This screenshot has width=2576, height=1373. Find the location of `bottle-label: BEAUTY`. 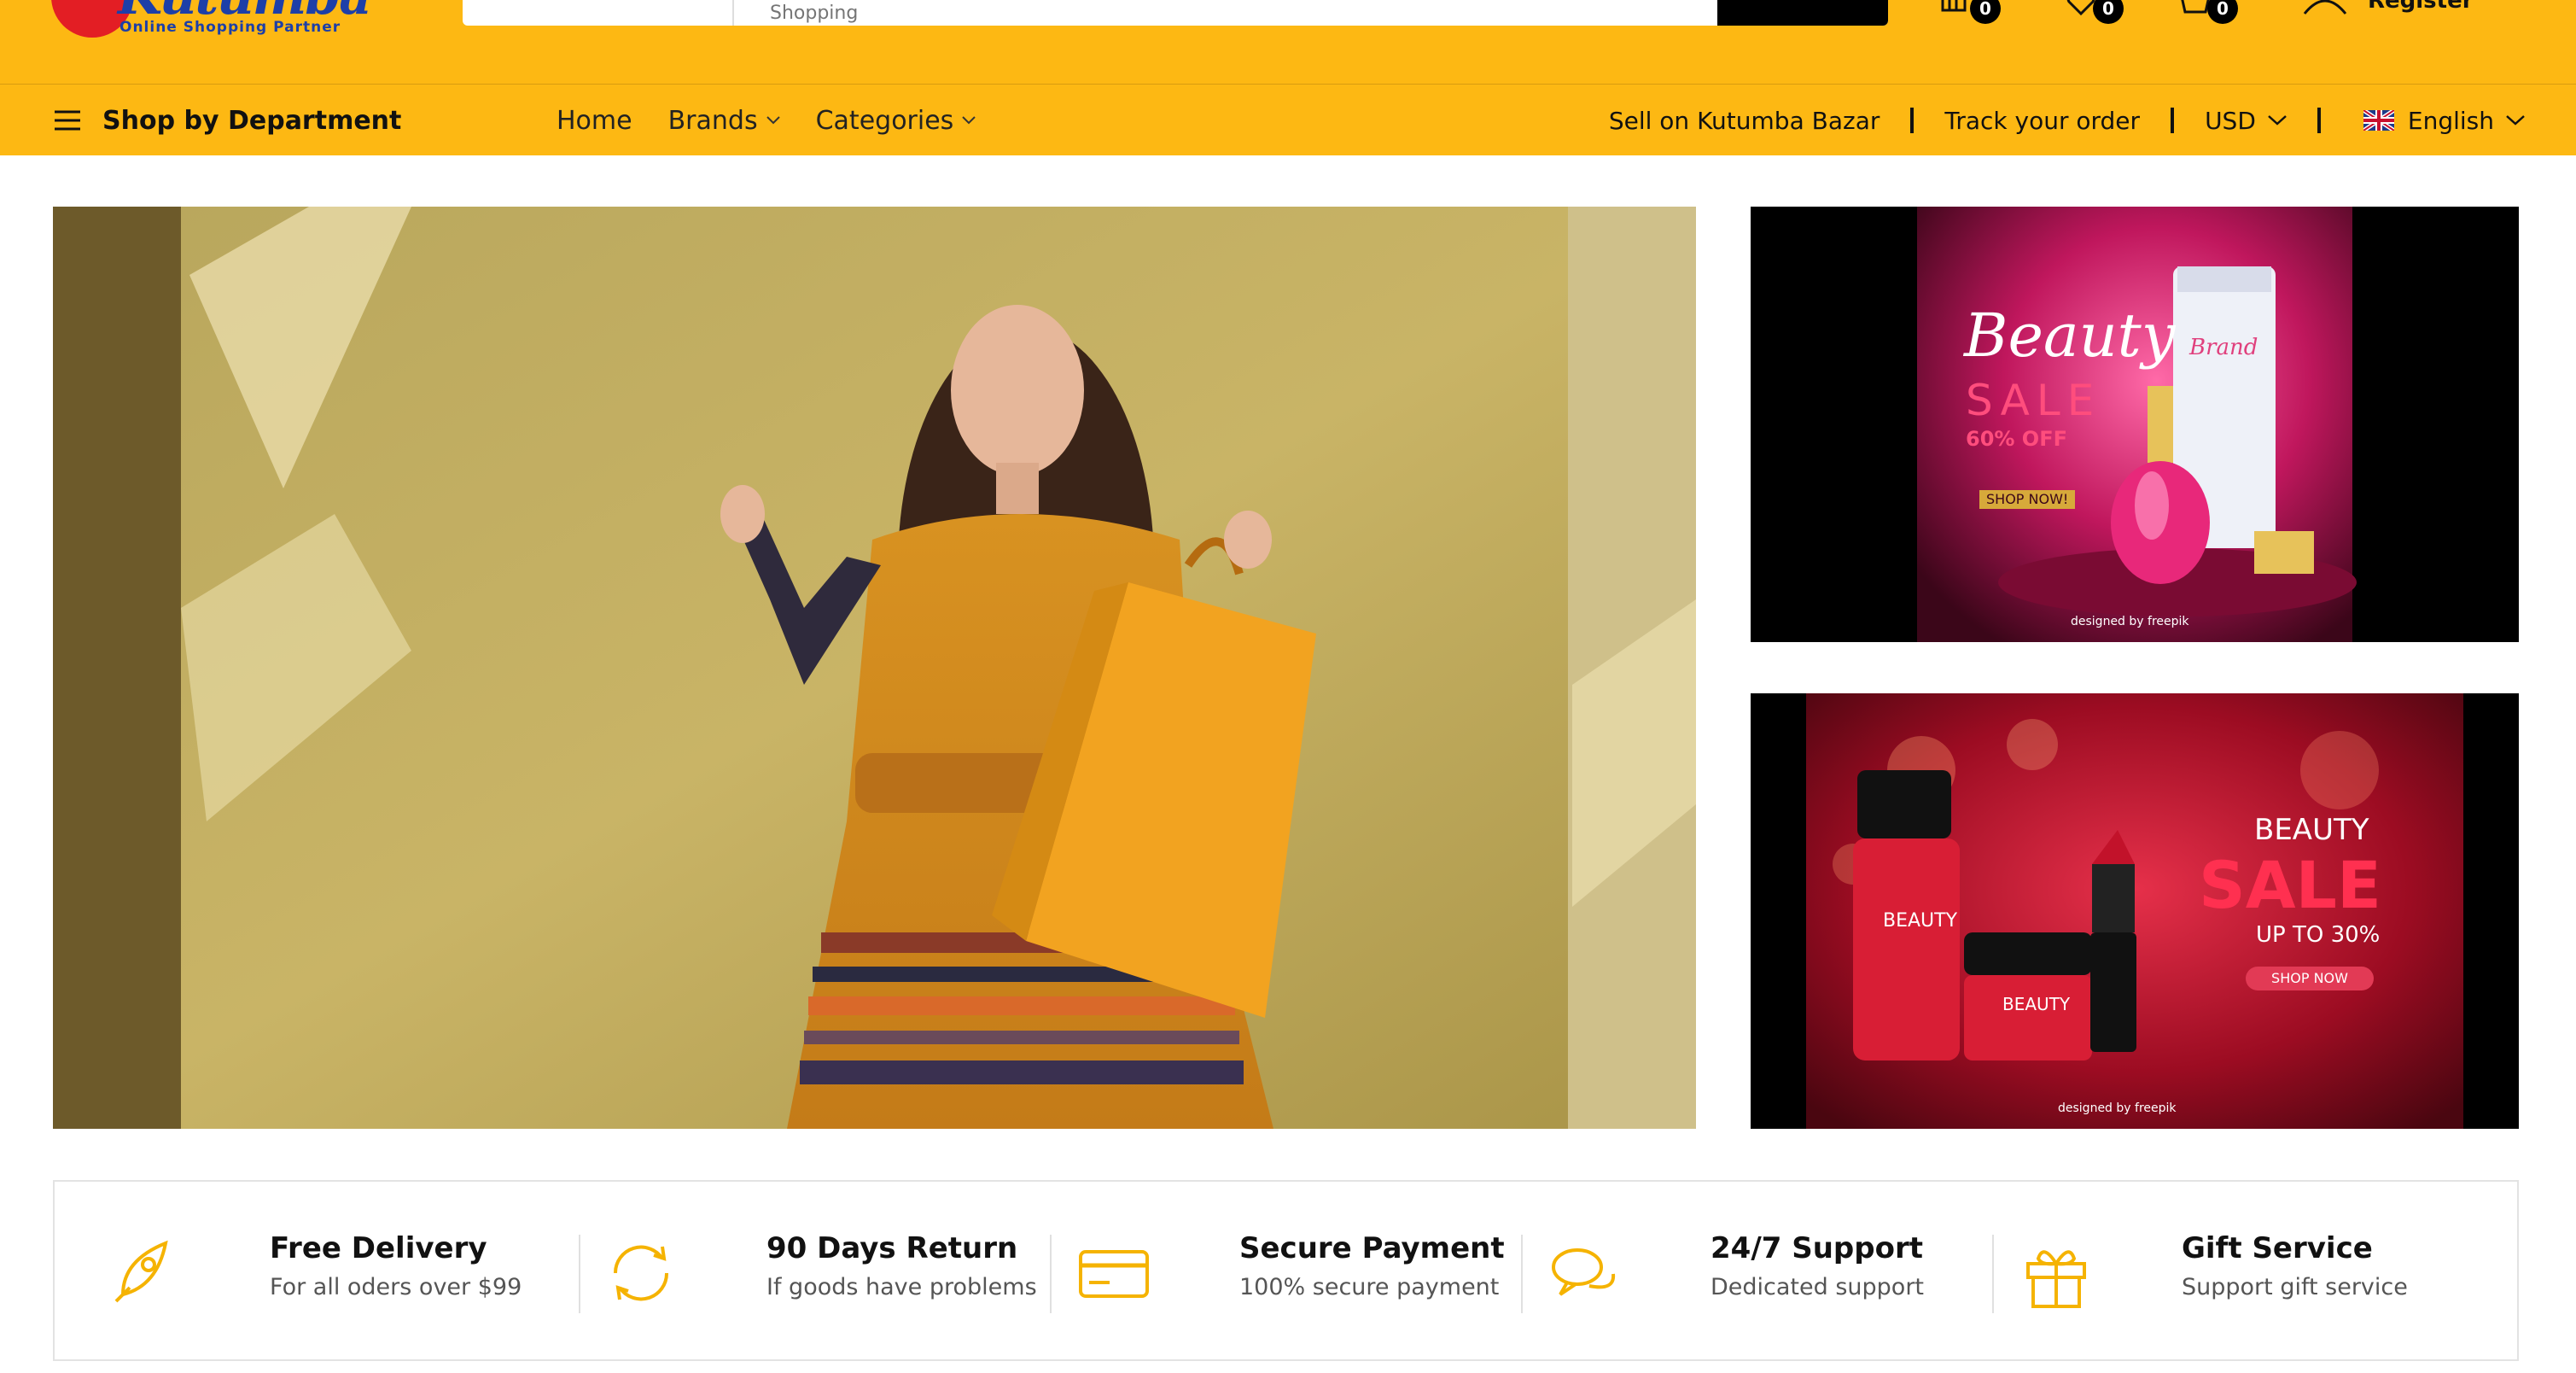

bottle-label: BEAUTY is located at coordinates (1920, 921).